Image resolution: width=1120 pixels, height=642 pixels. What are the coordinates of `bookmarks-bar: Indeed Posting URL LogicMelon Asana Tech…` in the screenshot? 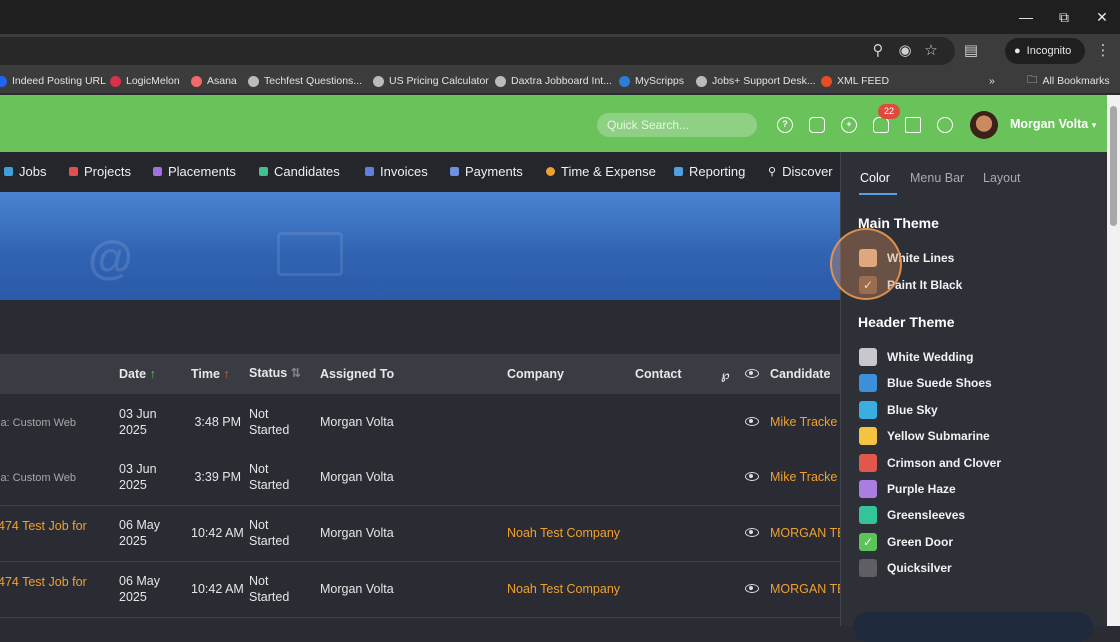 It's located at (560, 81).